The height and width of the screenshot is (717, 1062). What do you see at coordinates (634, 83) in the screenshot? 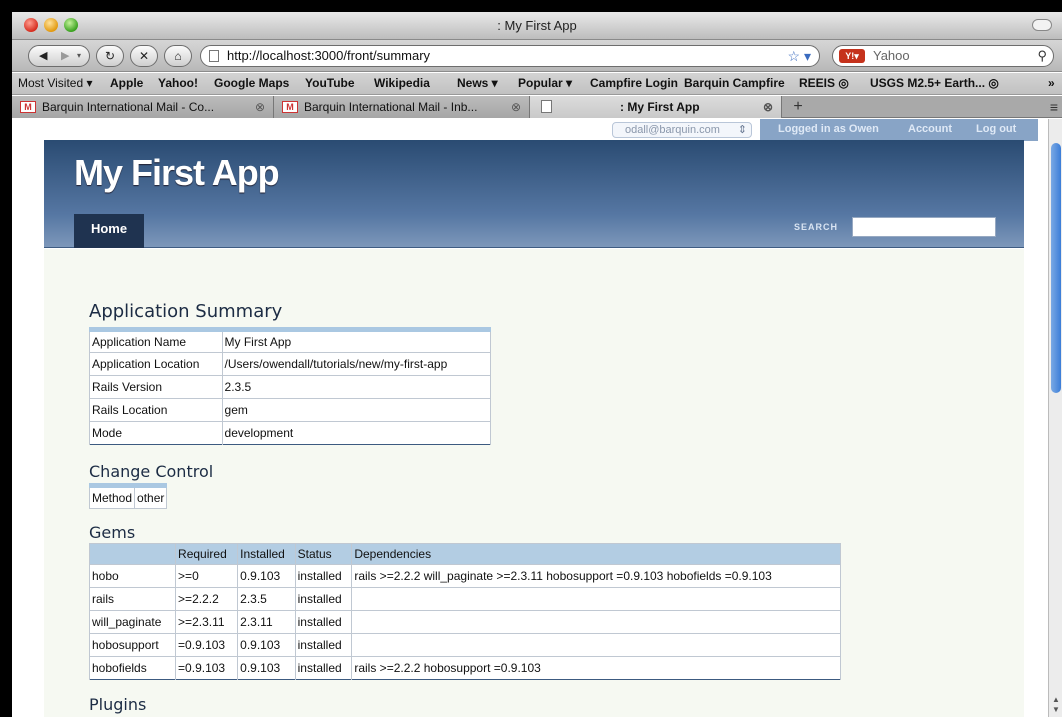
I see `bookmark-campfire-login: Campfire Login` at bounding box center [634, 83].